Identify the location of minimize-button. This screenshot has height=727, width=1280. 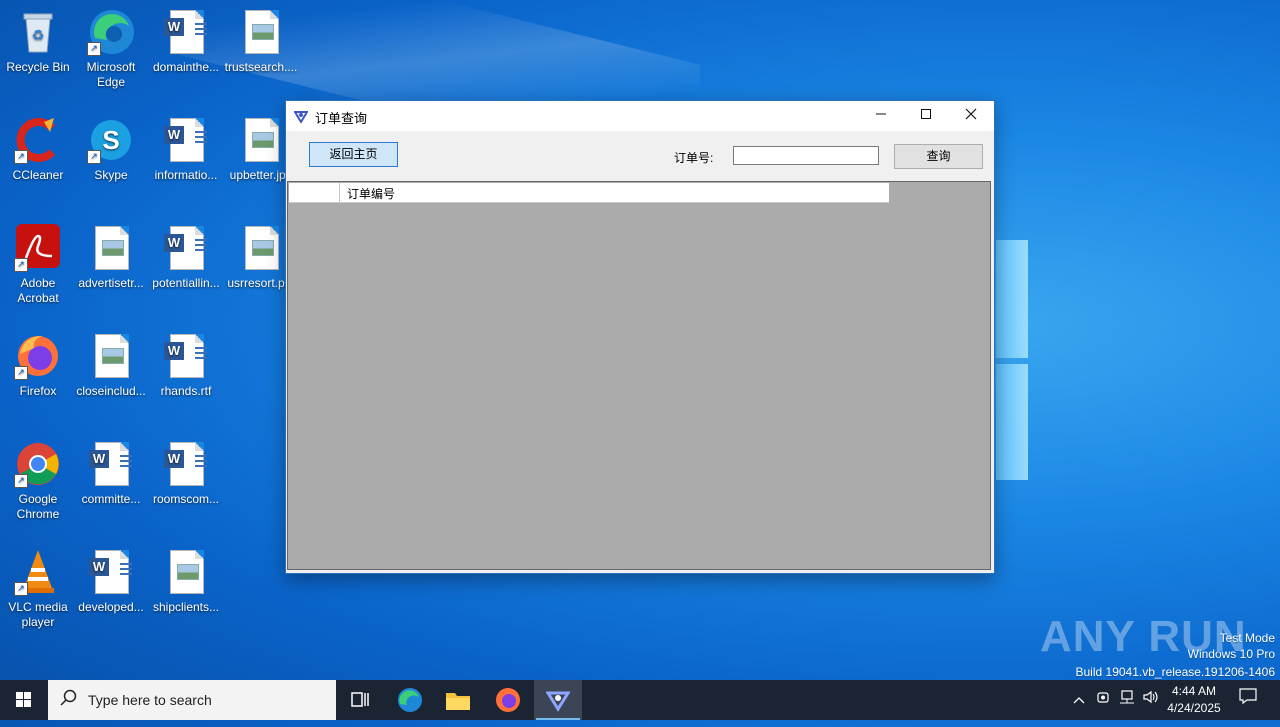
(880, 116).